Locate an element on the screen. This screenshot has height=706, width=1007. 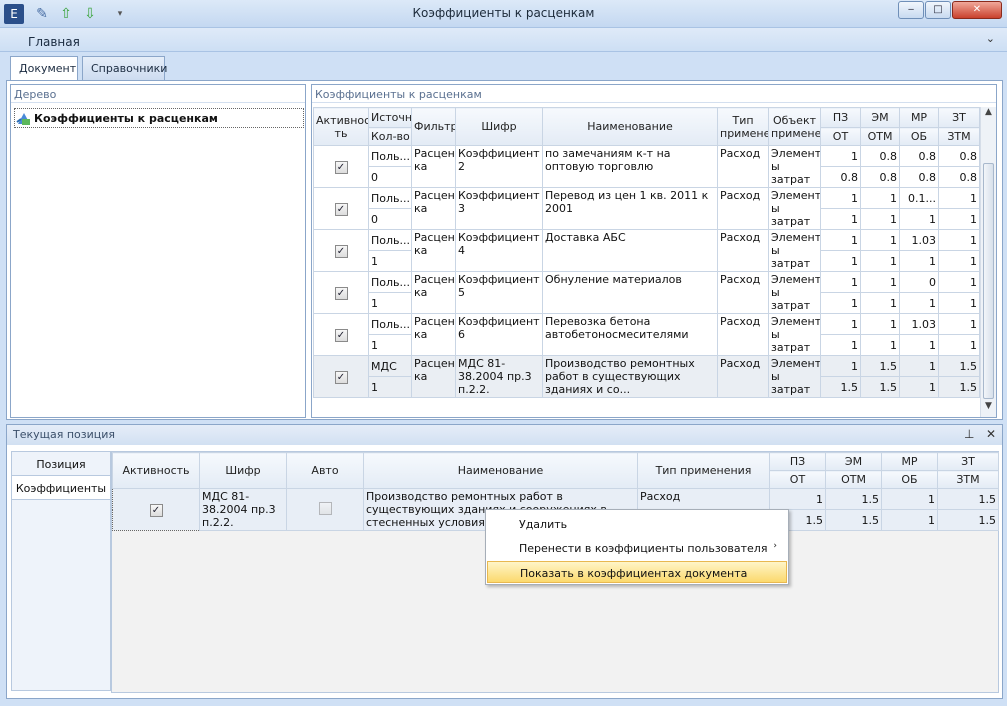
col-filter: Фильтр is located at coordinates (433, 126).